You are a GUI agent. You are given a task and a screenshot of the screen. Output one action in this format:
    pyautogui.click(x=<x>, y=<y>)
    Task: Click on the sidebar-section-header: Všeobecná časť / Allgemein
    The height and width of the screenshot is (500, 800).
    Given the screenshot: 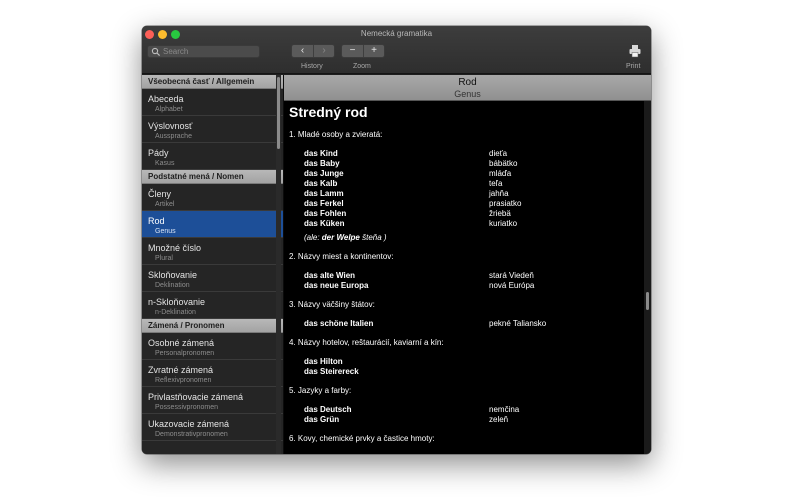 What is the action you would take?
    pyautogui.click(x=212, y=82)
    